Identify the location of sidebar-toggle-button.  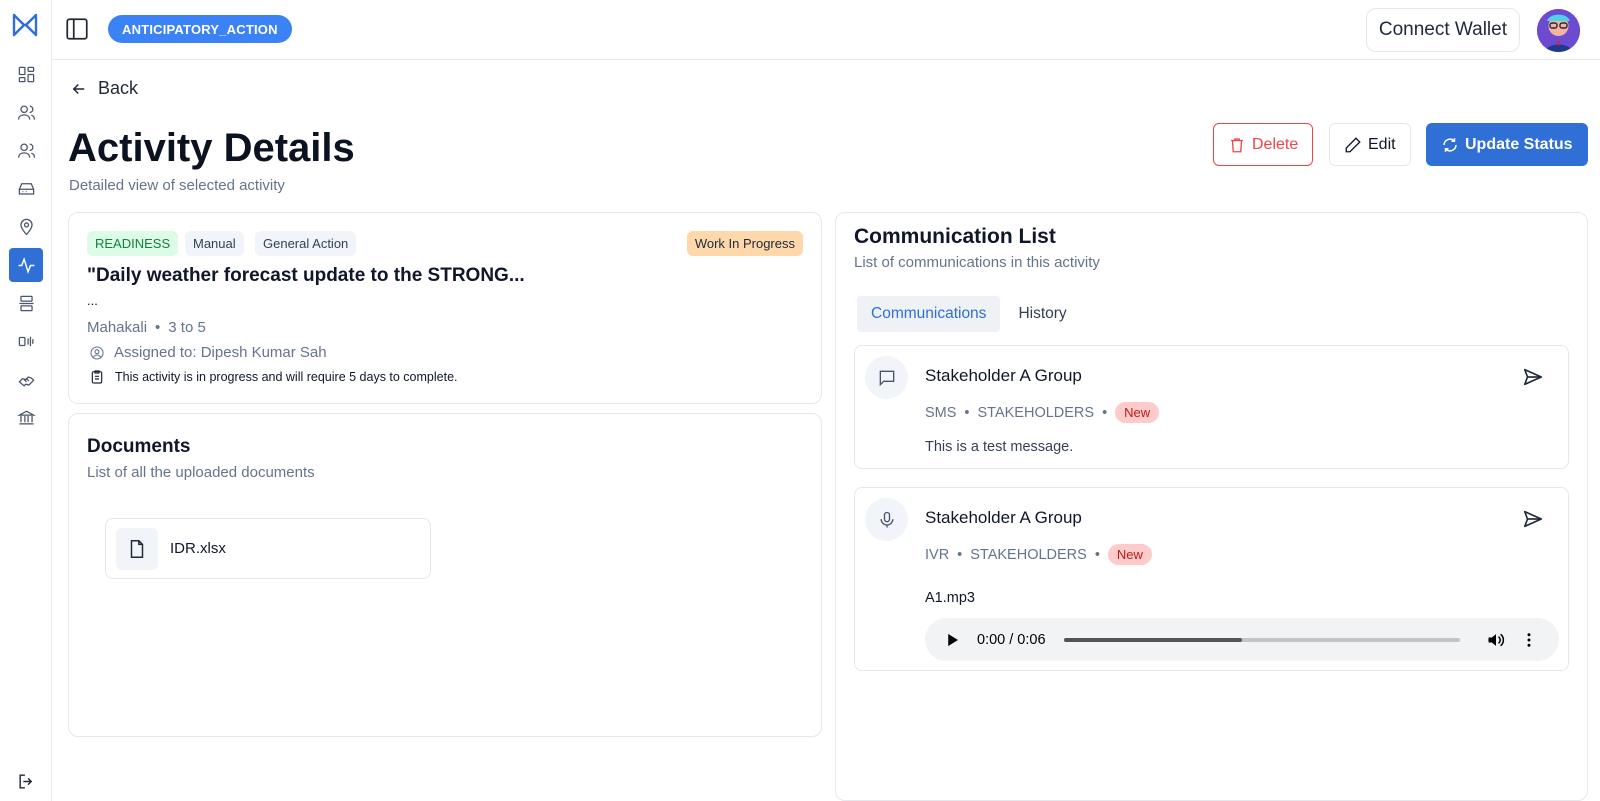
(77, 29).